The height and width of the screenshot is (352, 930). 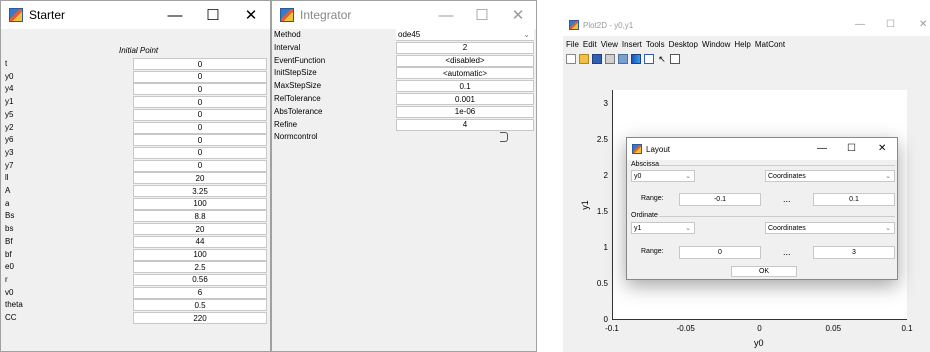 I want to click on link-plot-icon, so click(x=623, y=59).